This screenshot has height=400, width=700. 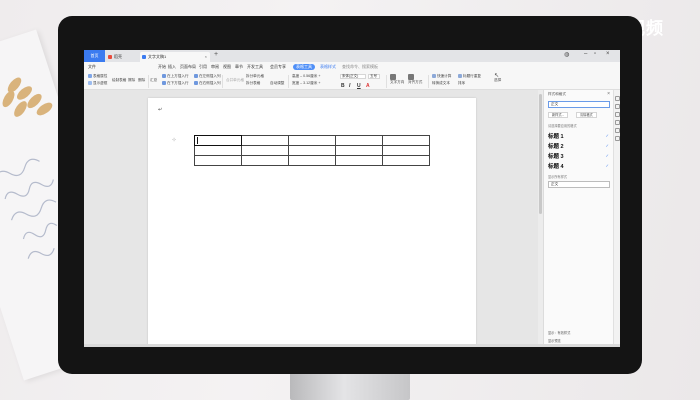 I want to click on table-move-handle-icon: ⊹, so click(x=174, y=140).